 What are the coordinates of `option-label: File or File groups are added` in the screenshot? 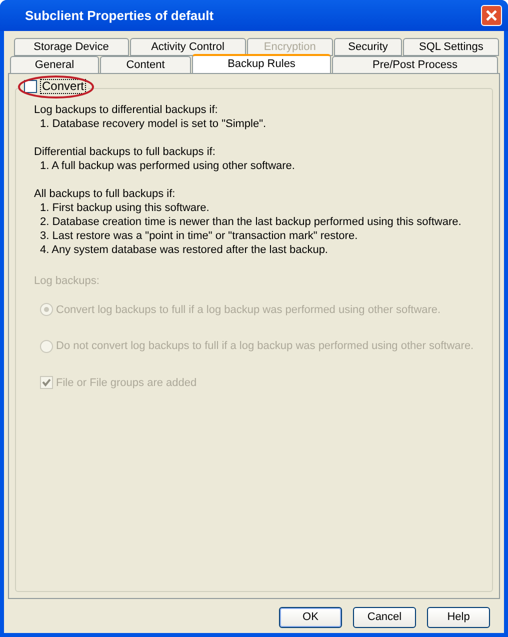 It's located at (126, 383).